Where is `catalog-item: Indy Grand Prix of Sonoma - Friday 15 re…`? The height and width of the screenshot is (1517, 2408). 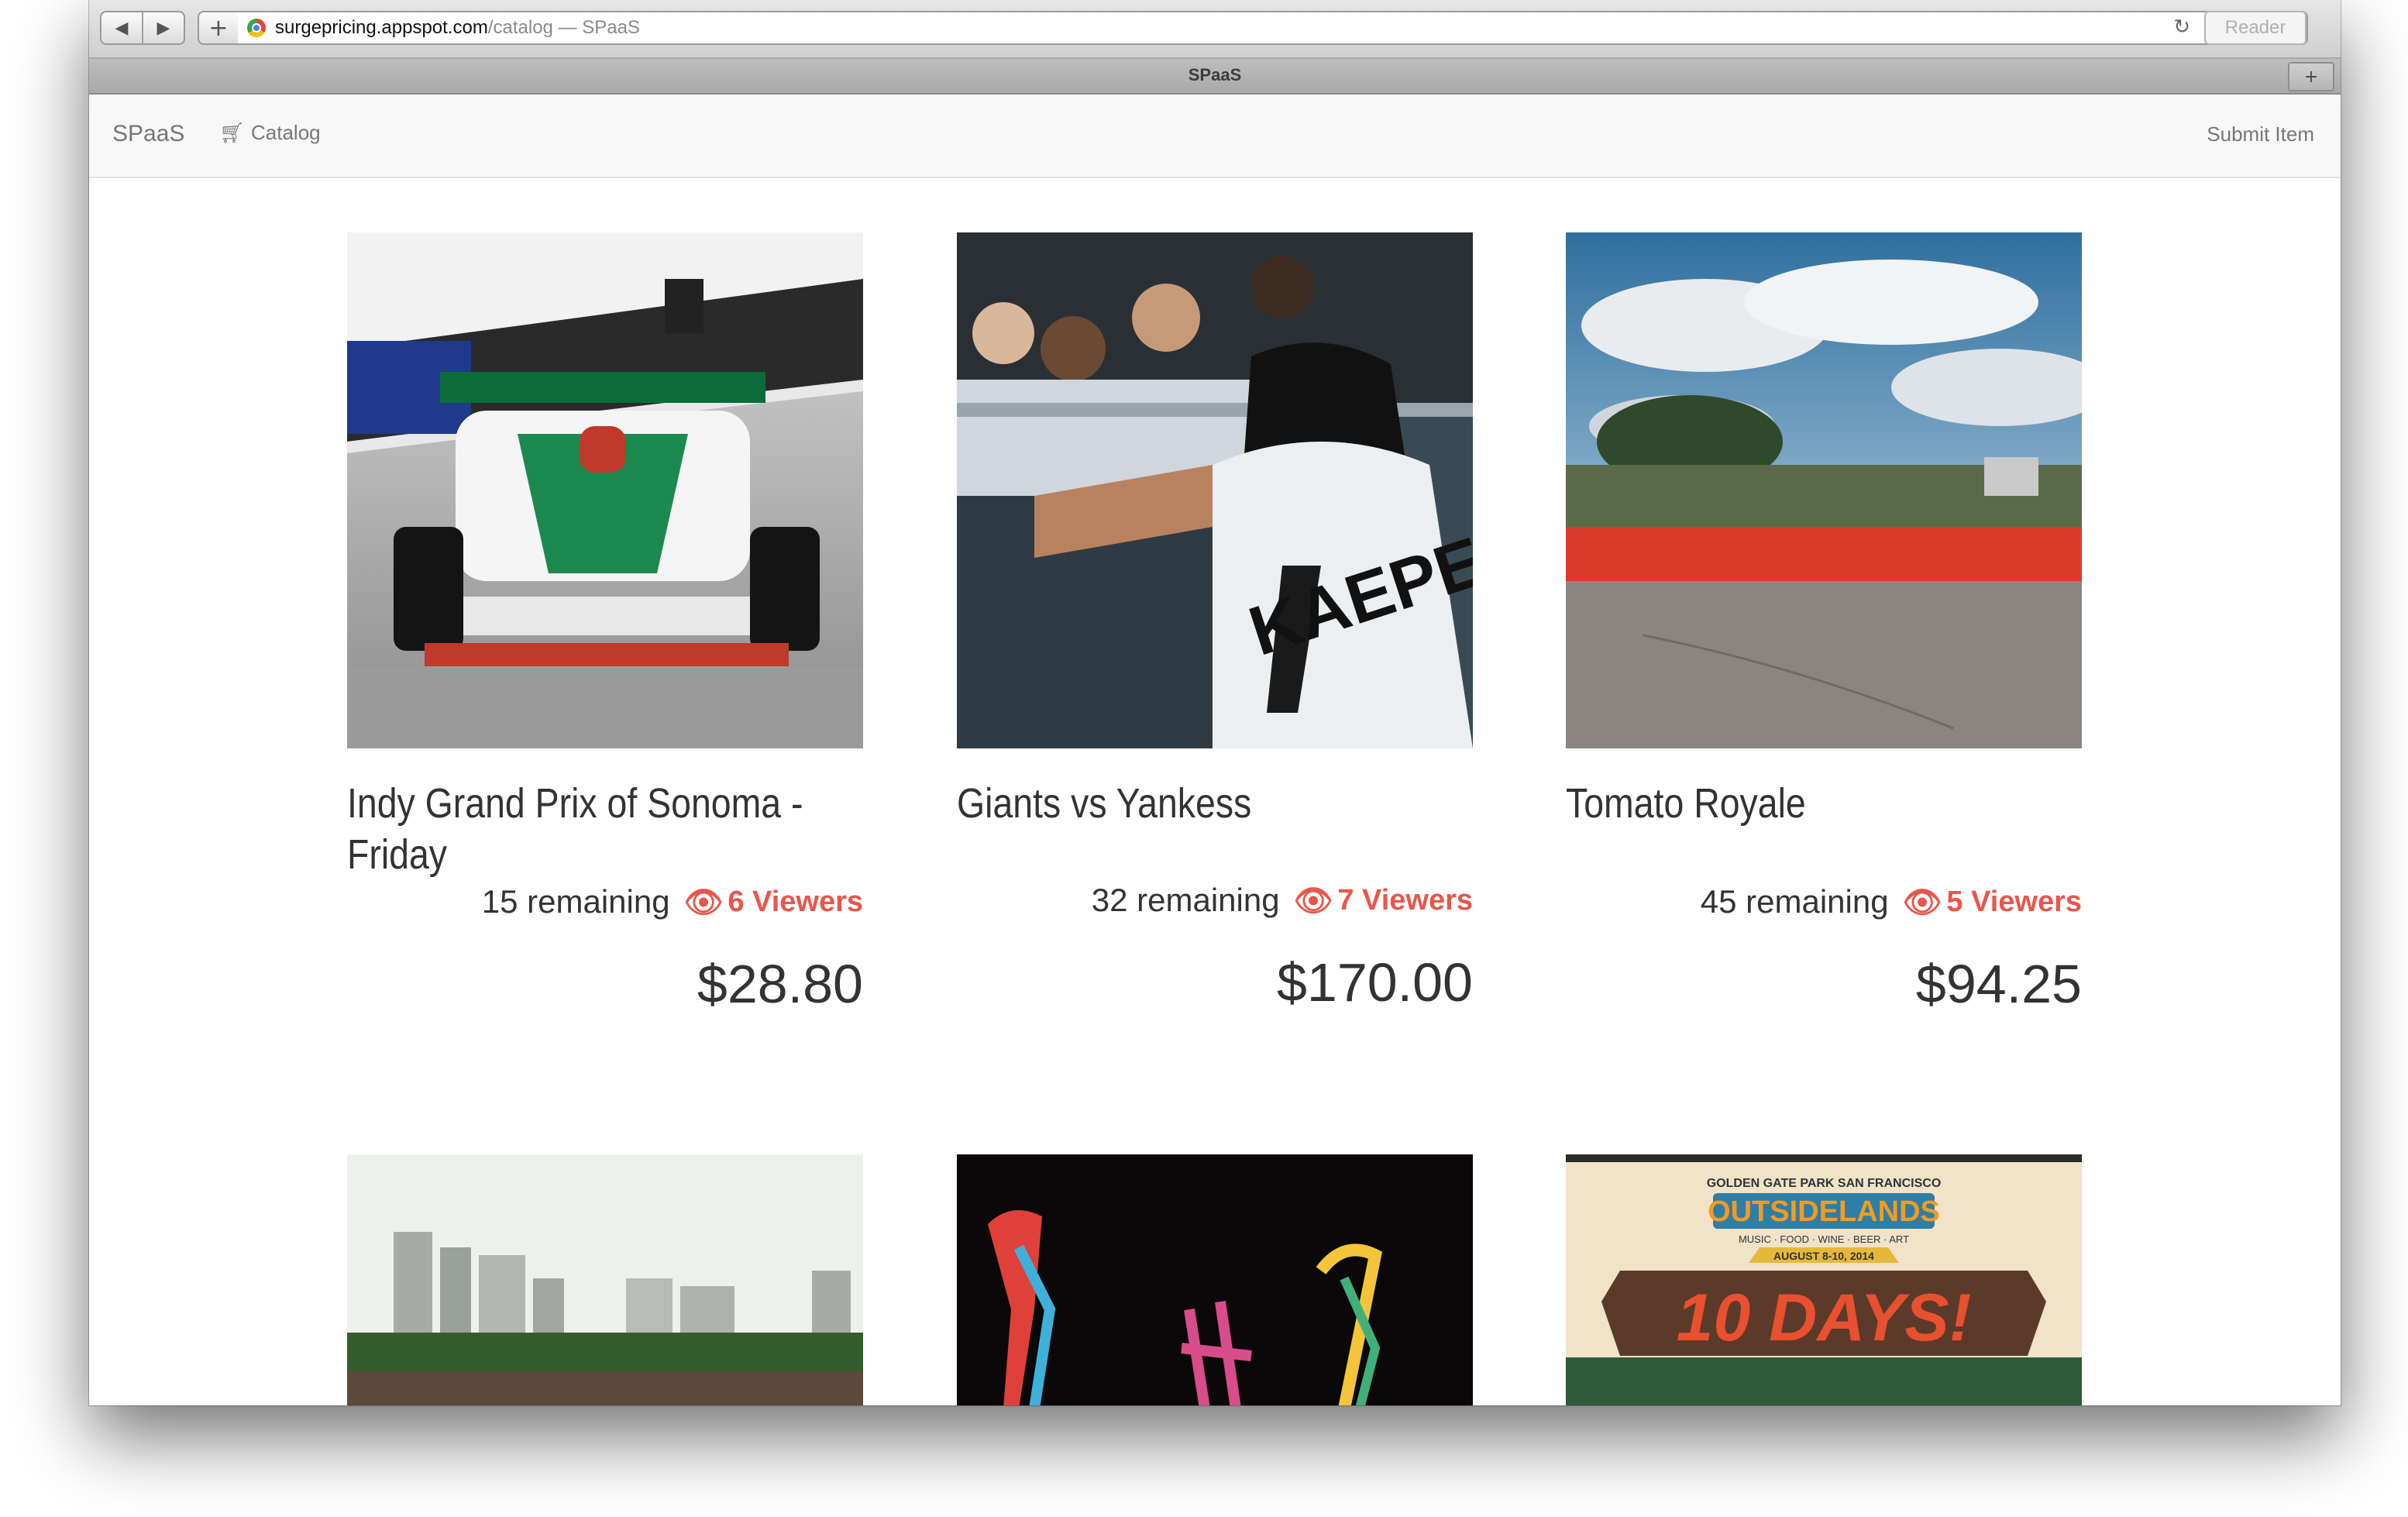
catalog-item: Indy Grand Prix of Sonoma - Friday 15 re… is located at coordinates (605, 623).